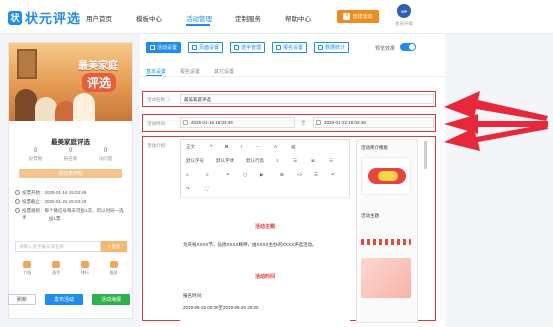  Describe the element at coordinates (99, 18) in the screenshot. I see `nav-item-user-home: 用户首页` at that location.